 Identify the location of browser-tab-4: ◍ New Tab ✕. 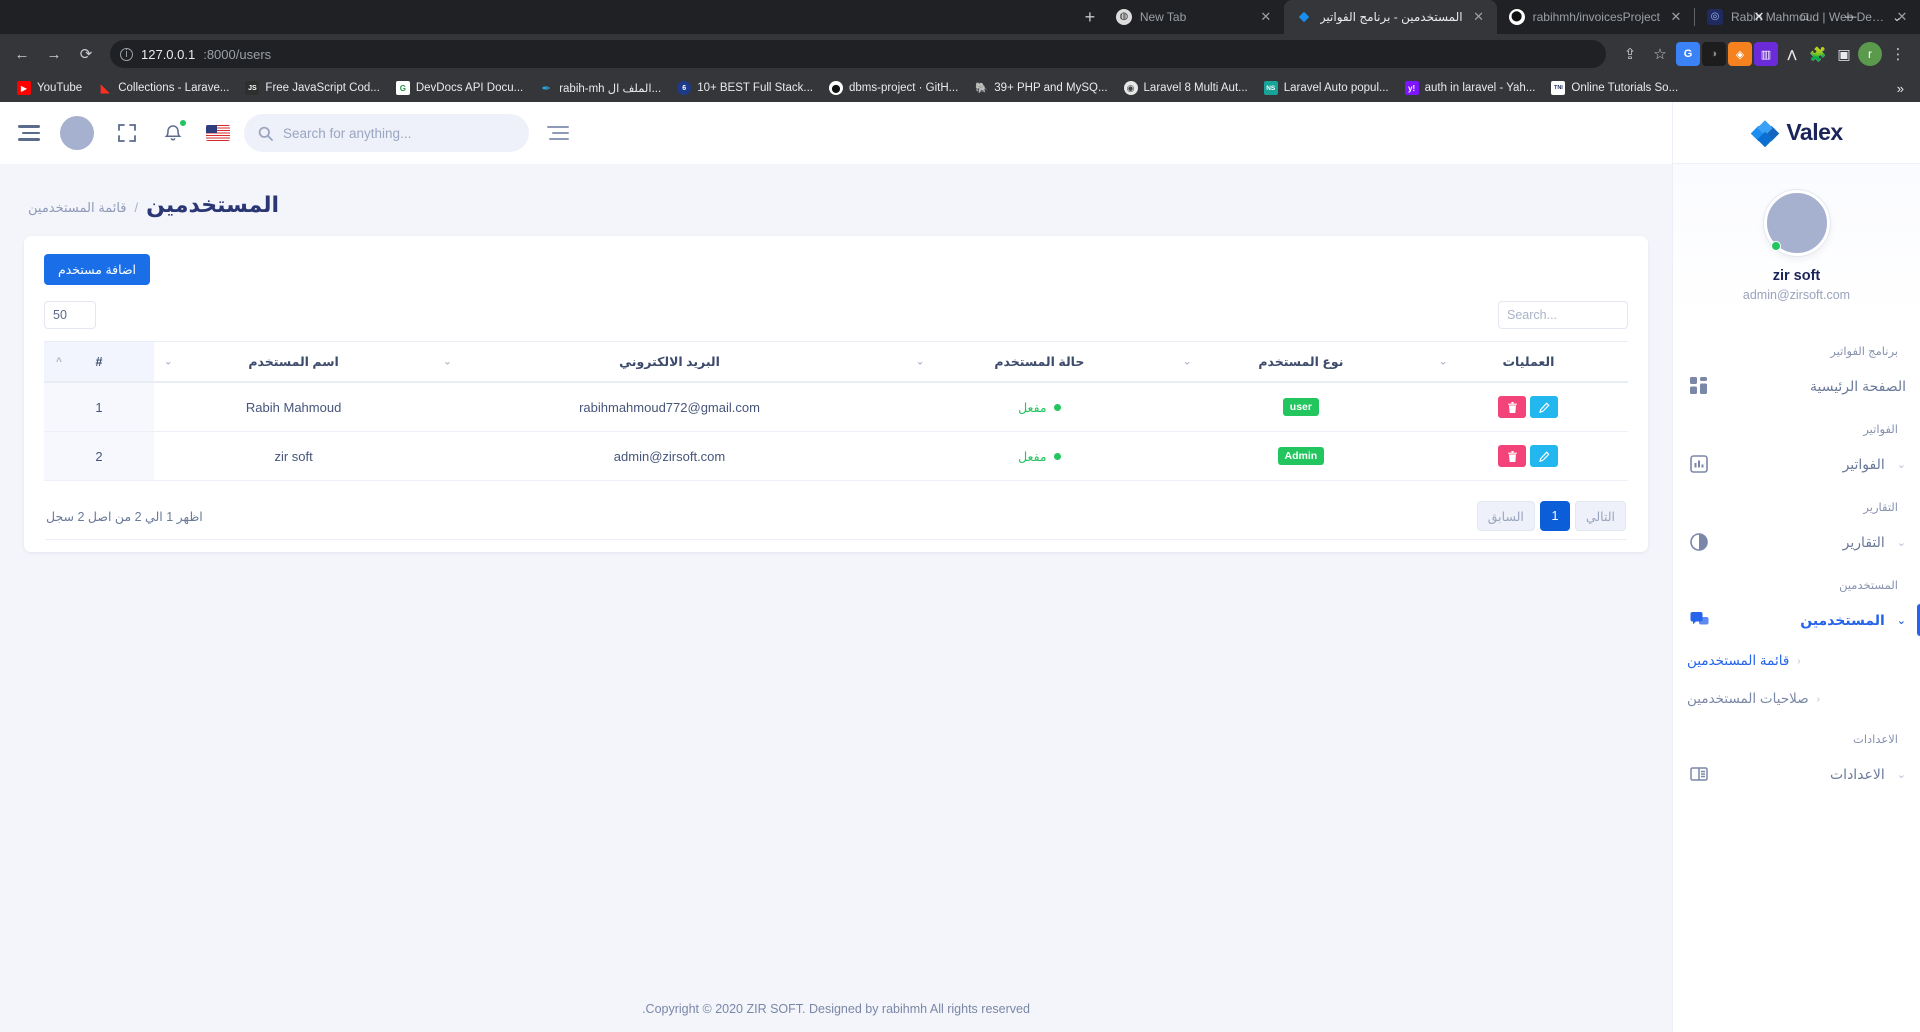
(1194, 17).